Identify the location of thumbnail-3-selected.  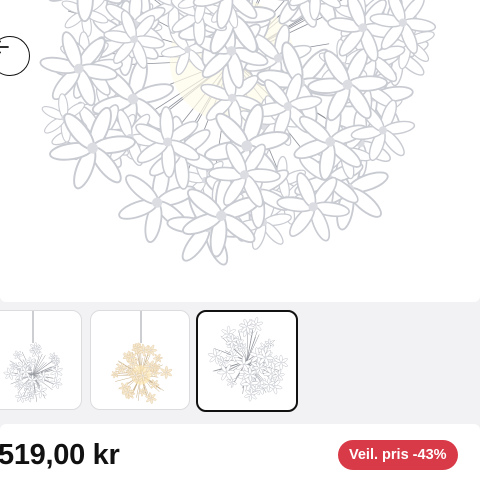
(247, 361).